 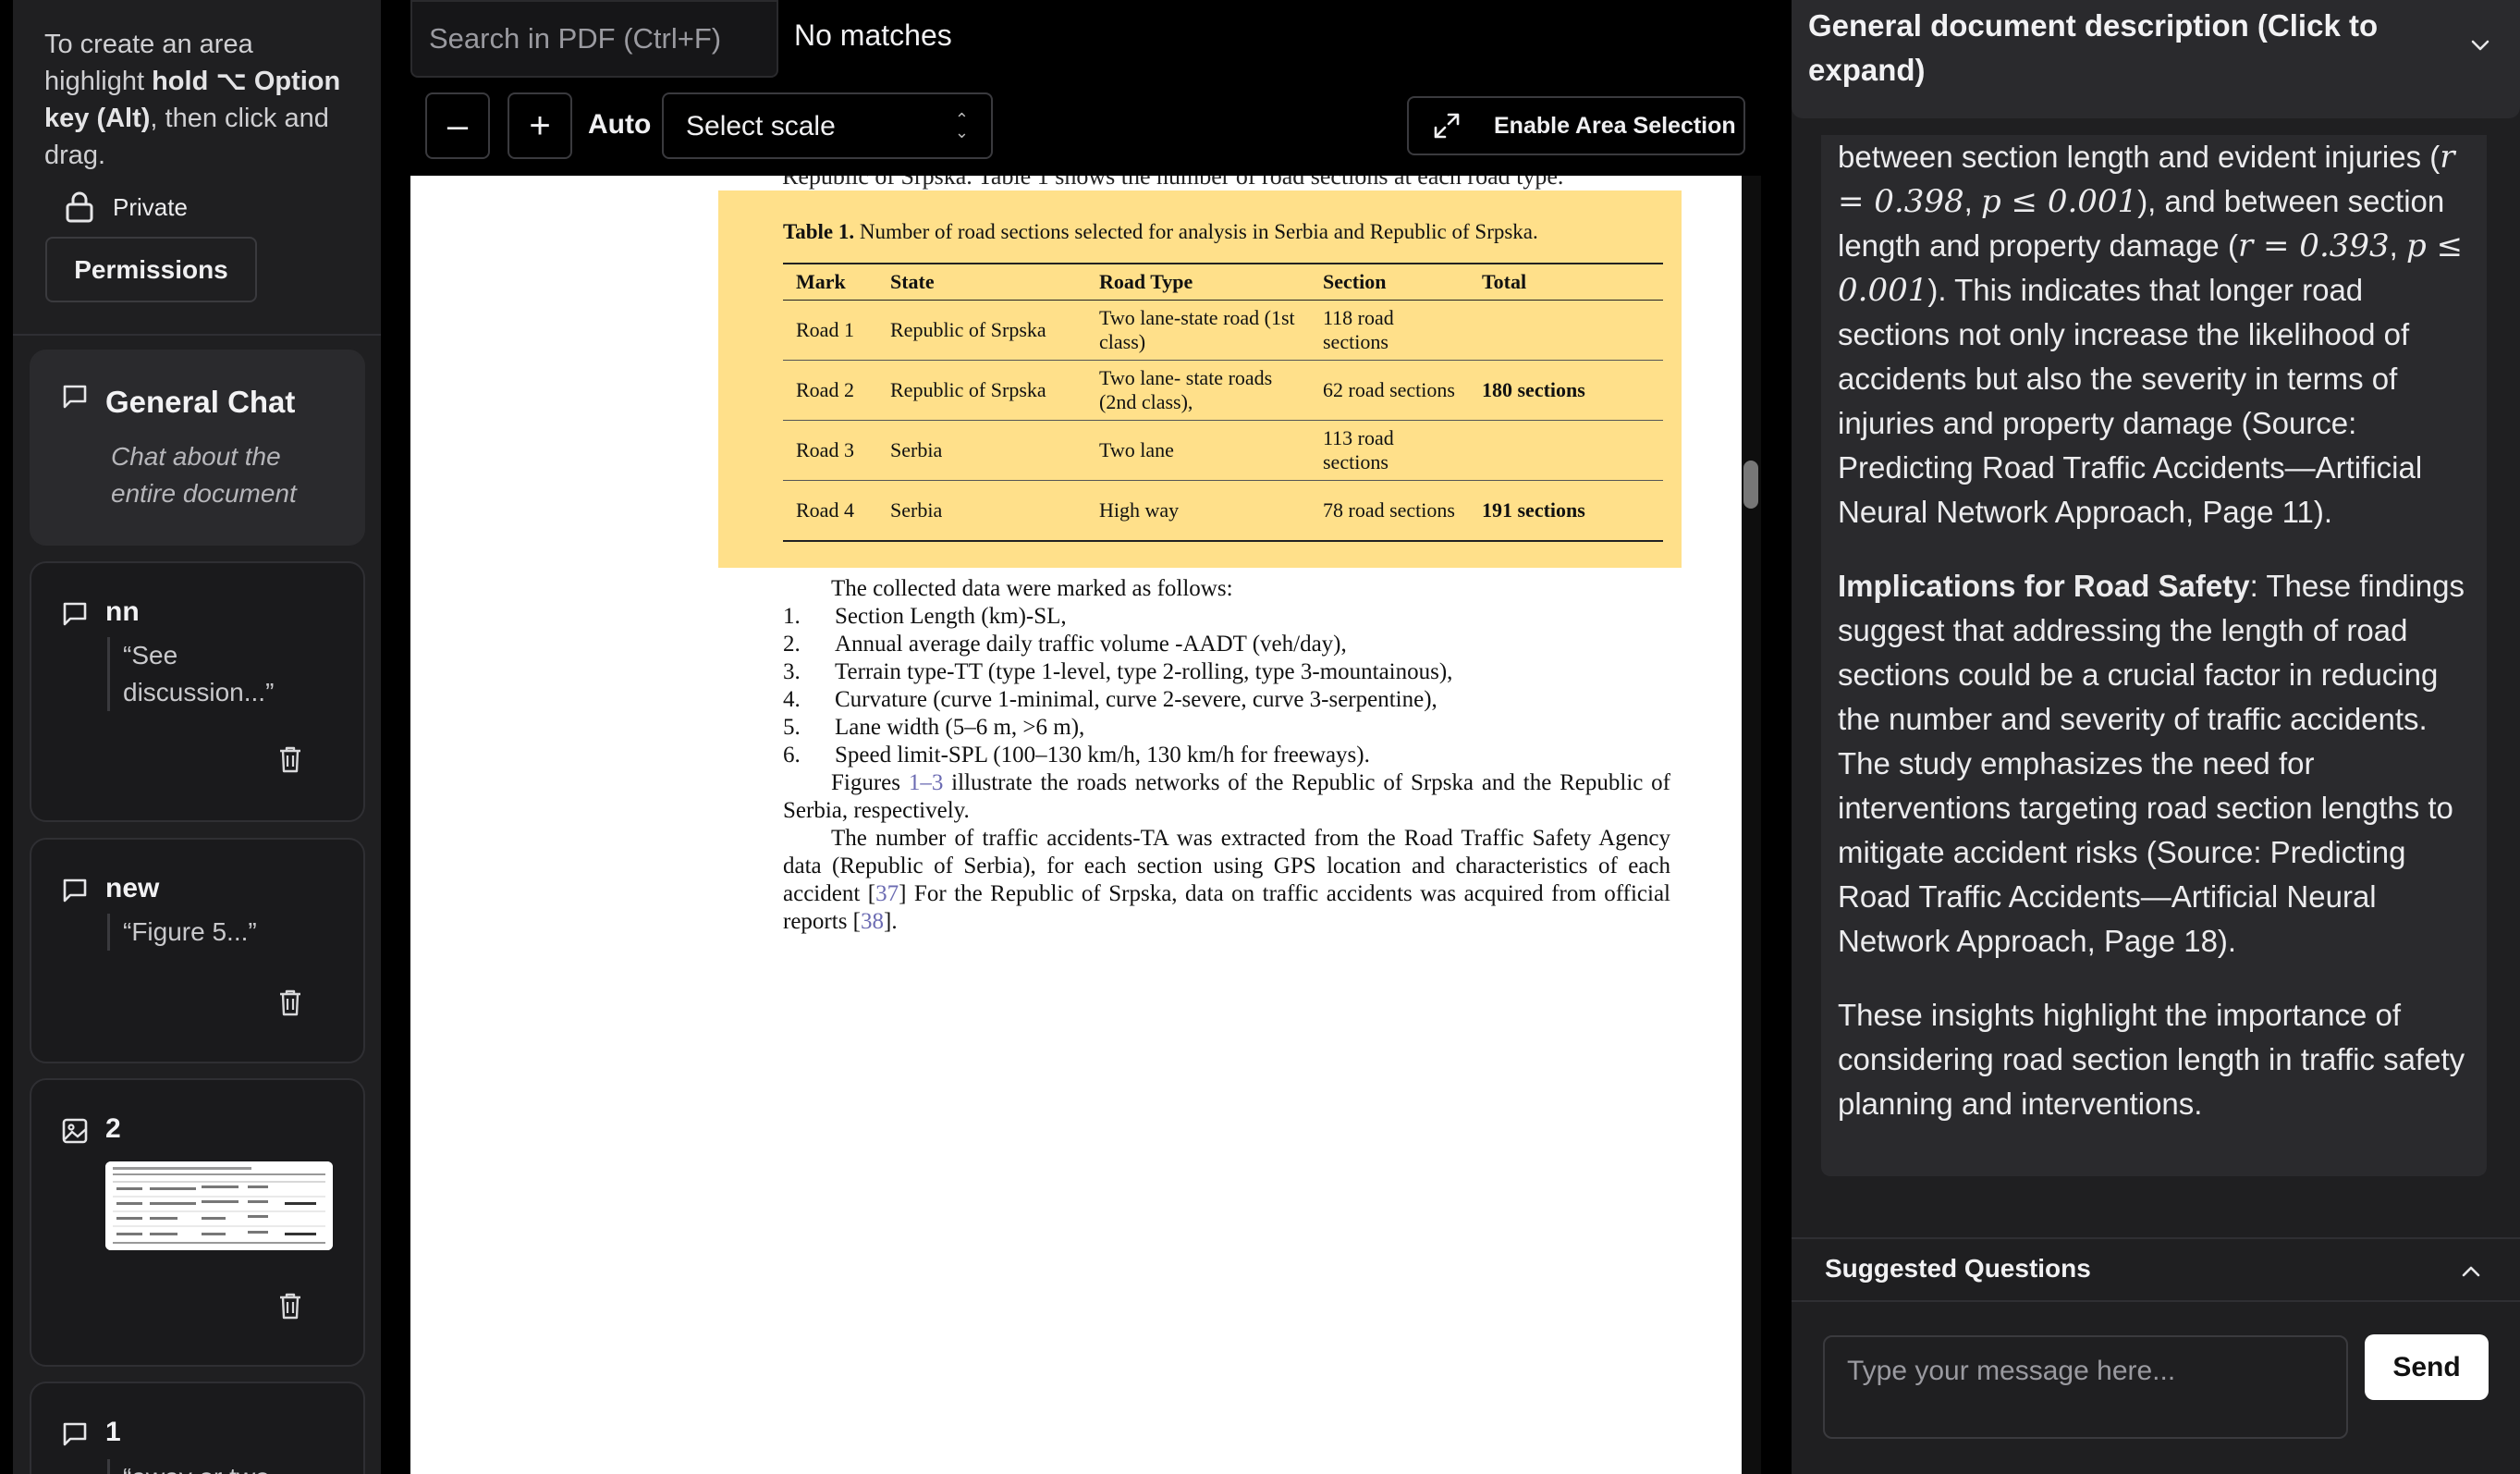 What do you see at coordinates (873, 35) in the screenshot?
I see `search-status: No matches` at bounding box center [873, 35].